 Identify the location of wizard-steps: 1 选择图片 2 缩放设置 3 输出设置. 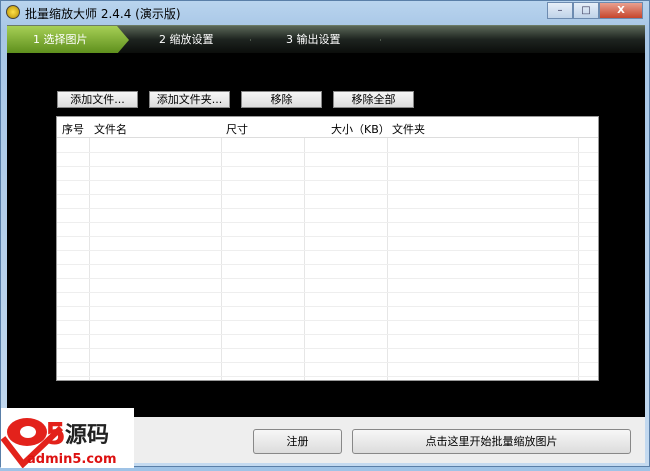
(326, 39).